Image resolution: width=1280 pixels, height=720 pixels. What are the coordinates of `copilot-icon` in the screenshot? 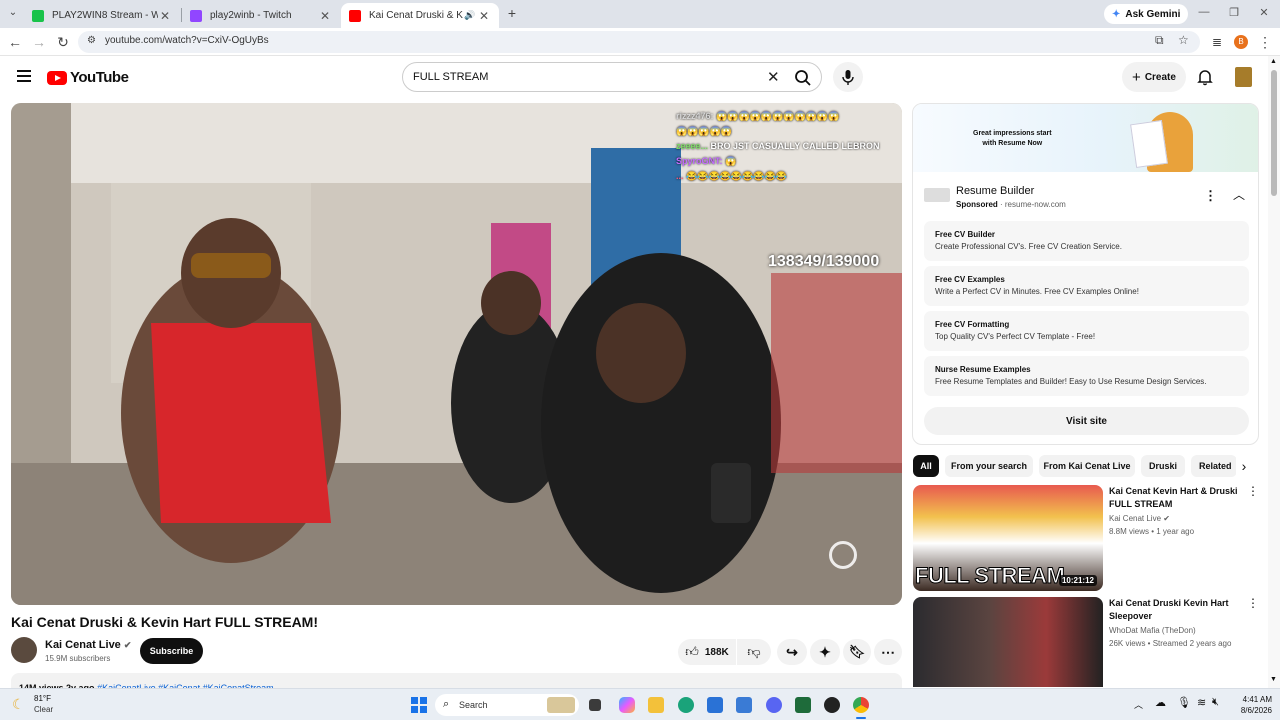 It's located at (627, 705).